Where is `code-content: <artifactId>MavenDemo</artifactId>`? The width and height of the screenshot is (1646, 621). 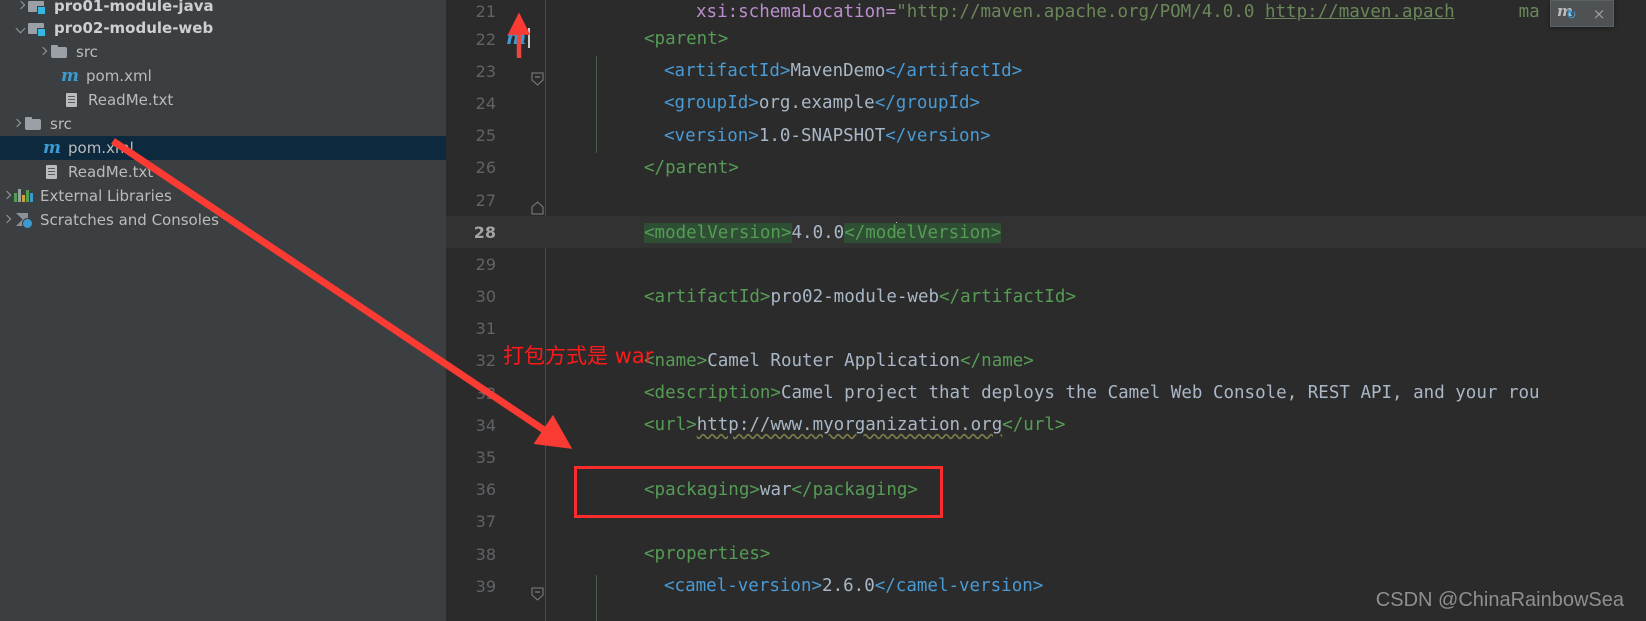
code-content: <artifactId>MavenDemo</artifactId> is located at coordinates (1122, 71).